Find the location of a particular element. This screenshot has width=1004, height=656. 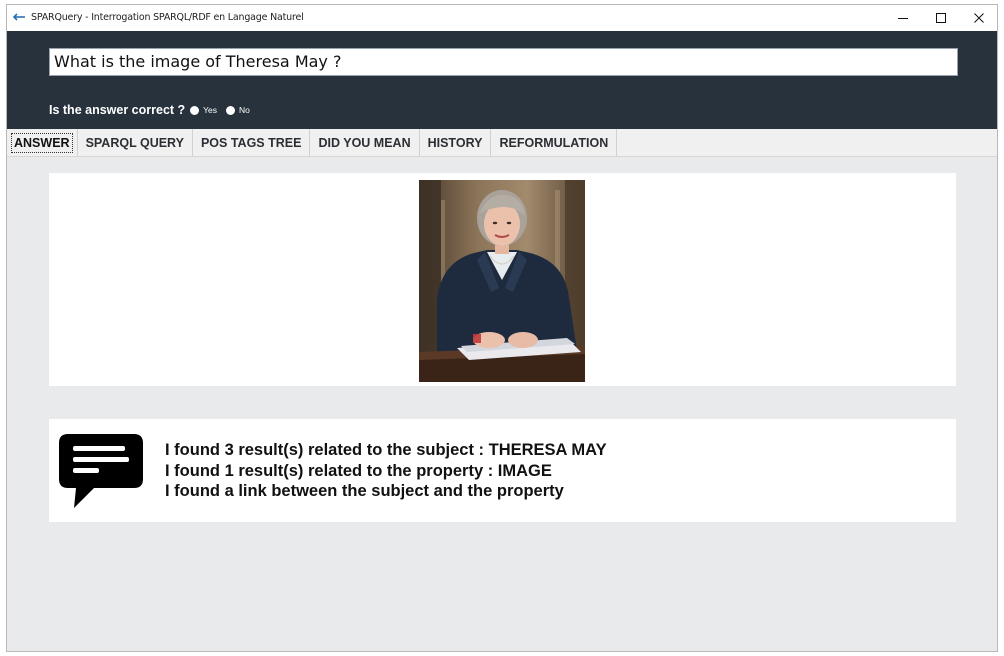

tab-sparql-query: SPARQL QUERY is located at coordinates (135, 142).